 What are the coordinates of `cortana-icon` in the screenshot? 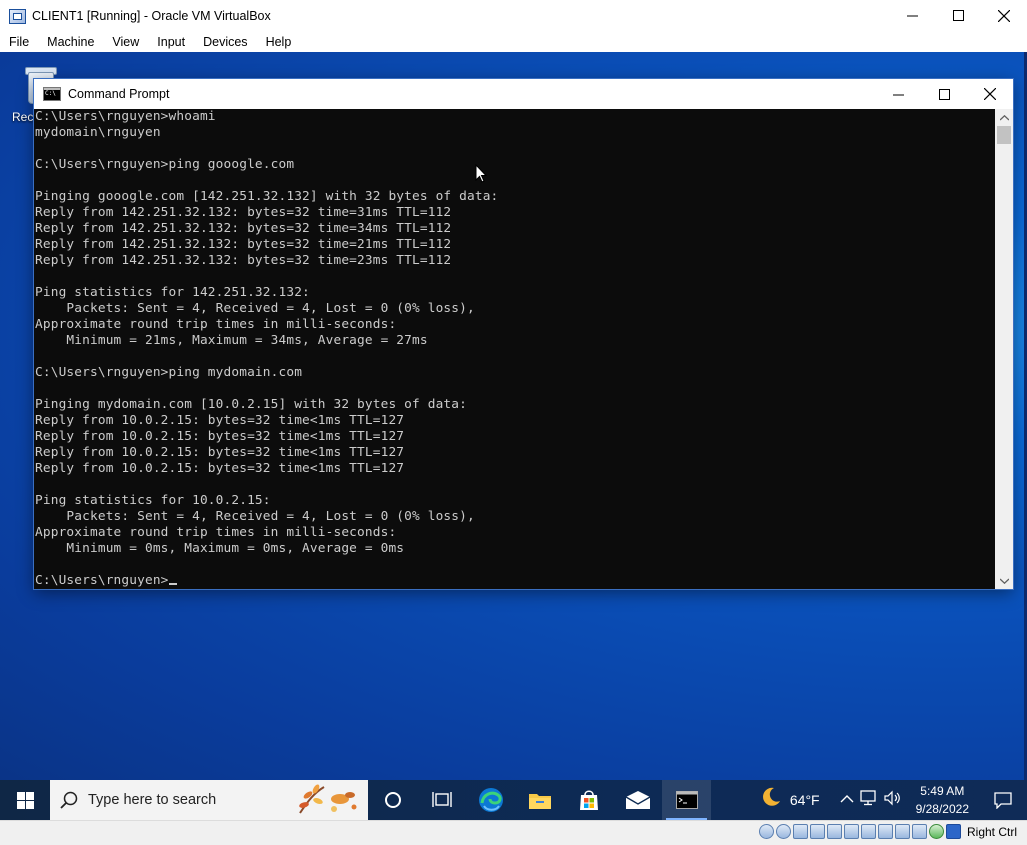 It's located at (392, 800).